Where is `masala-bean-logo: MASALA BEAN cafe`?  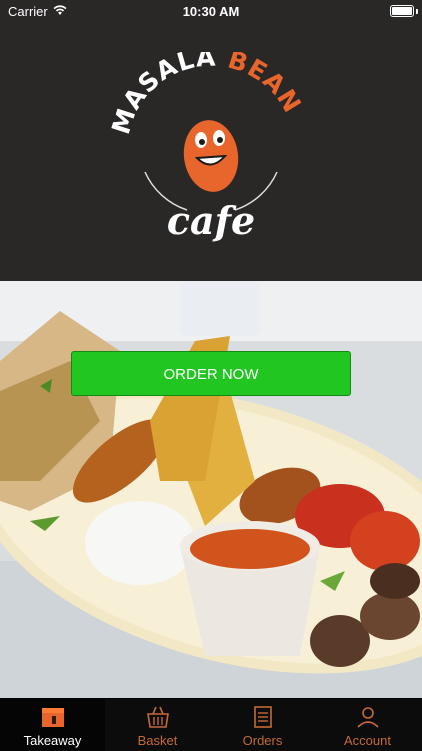 masala-bean-logo: MASALA BEAN cafe is located at coordinates (208, 147).